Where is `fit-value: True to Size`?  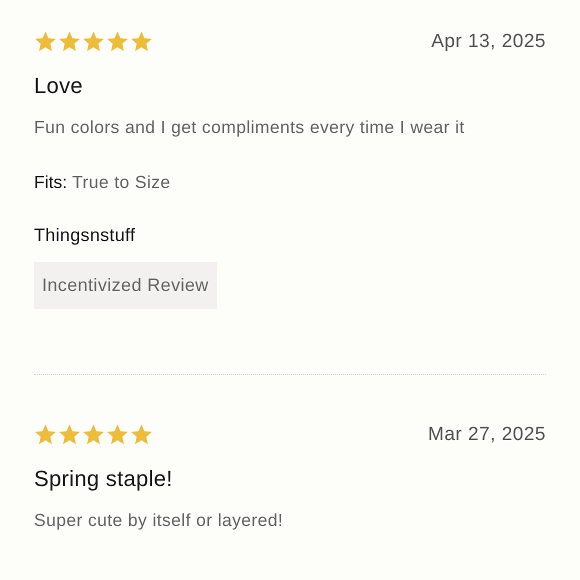
fit-value: True to Size is located at coordinates (121, 182).